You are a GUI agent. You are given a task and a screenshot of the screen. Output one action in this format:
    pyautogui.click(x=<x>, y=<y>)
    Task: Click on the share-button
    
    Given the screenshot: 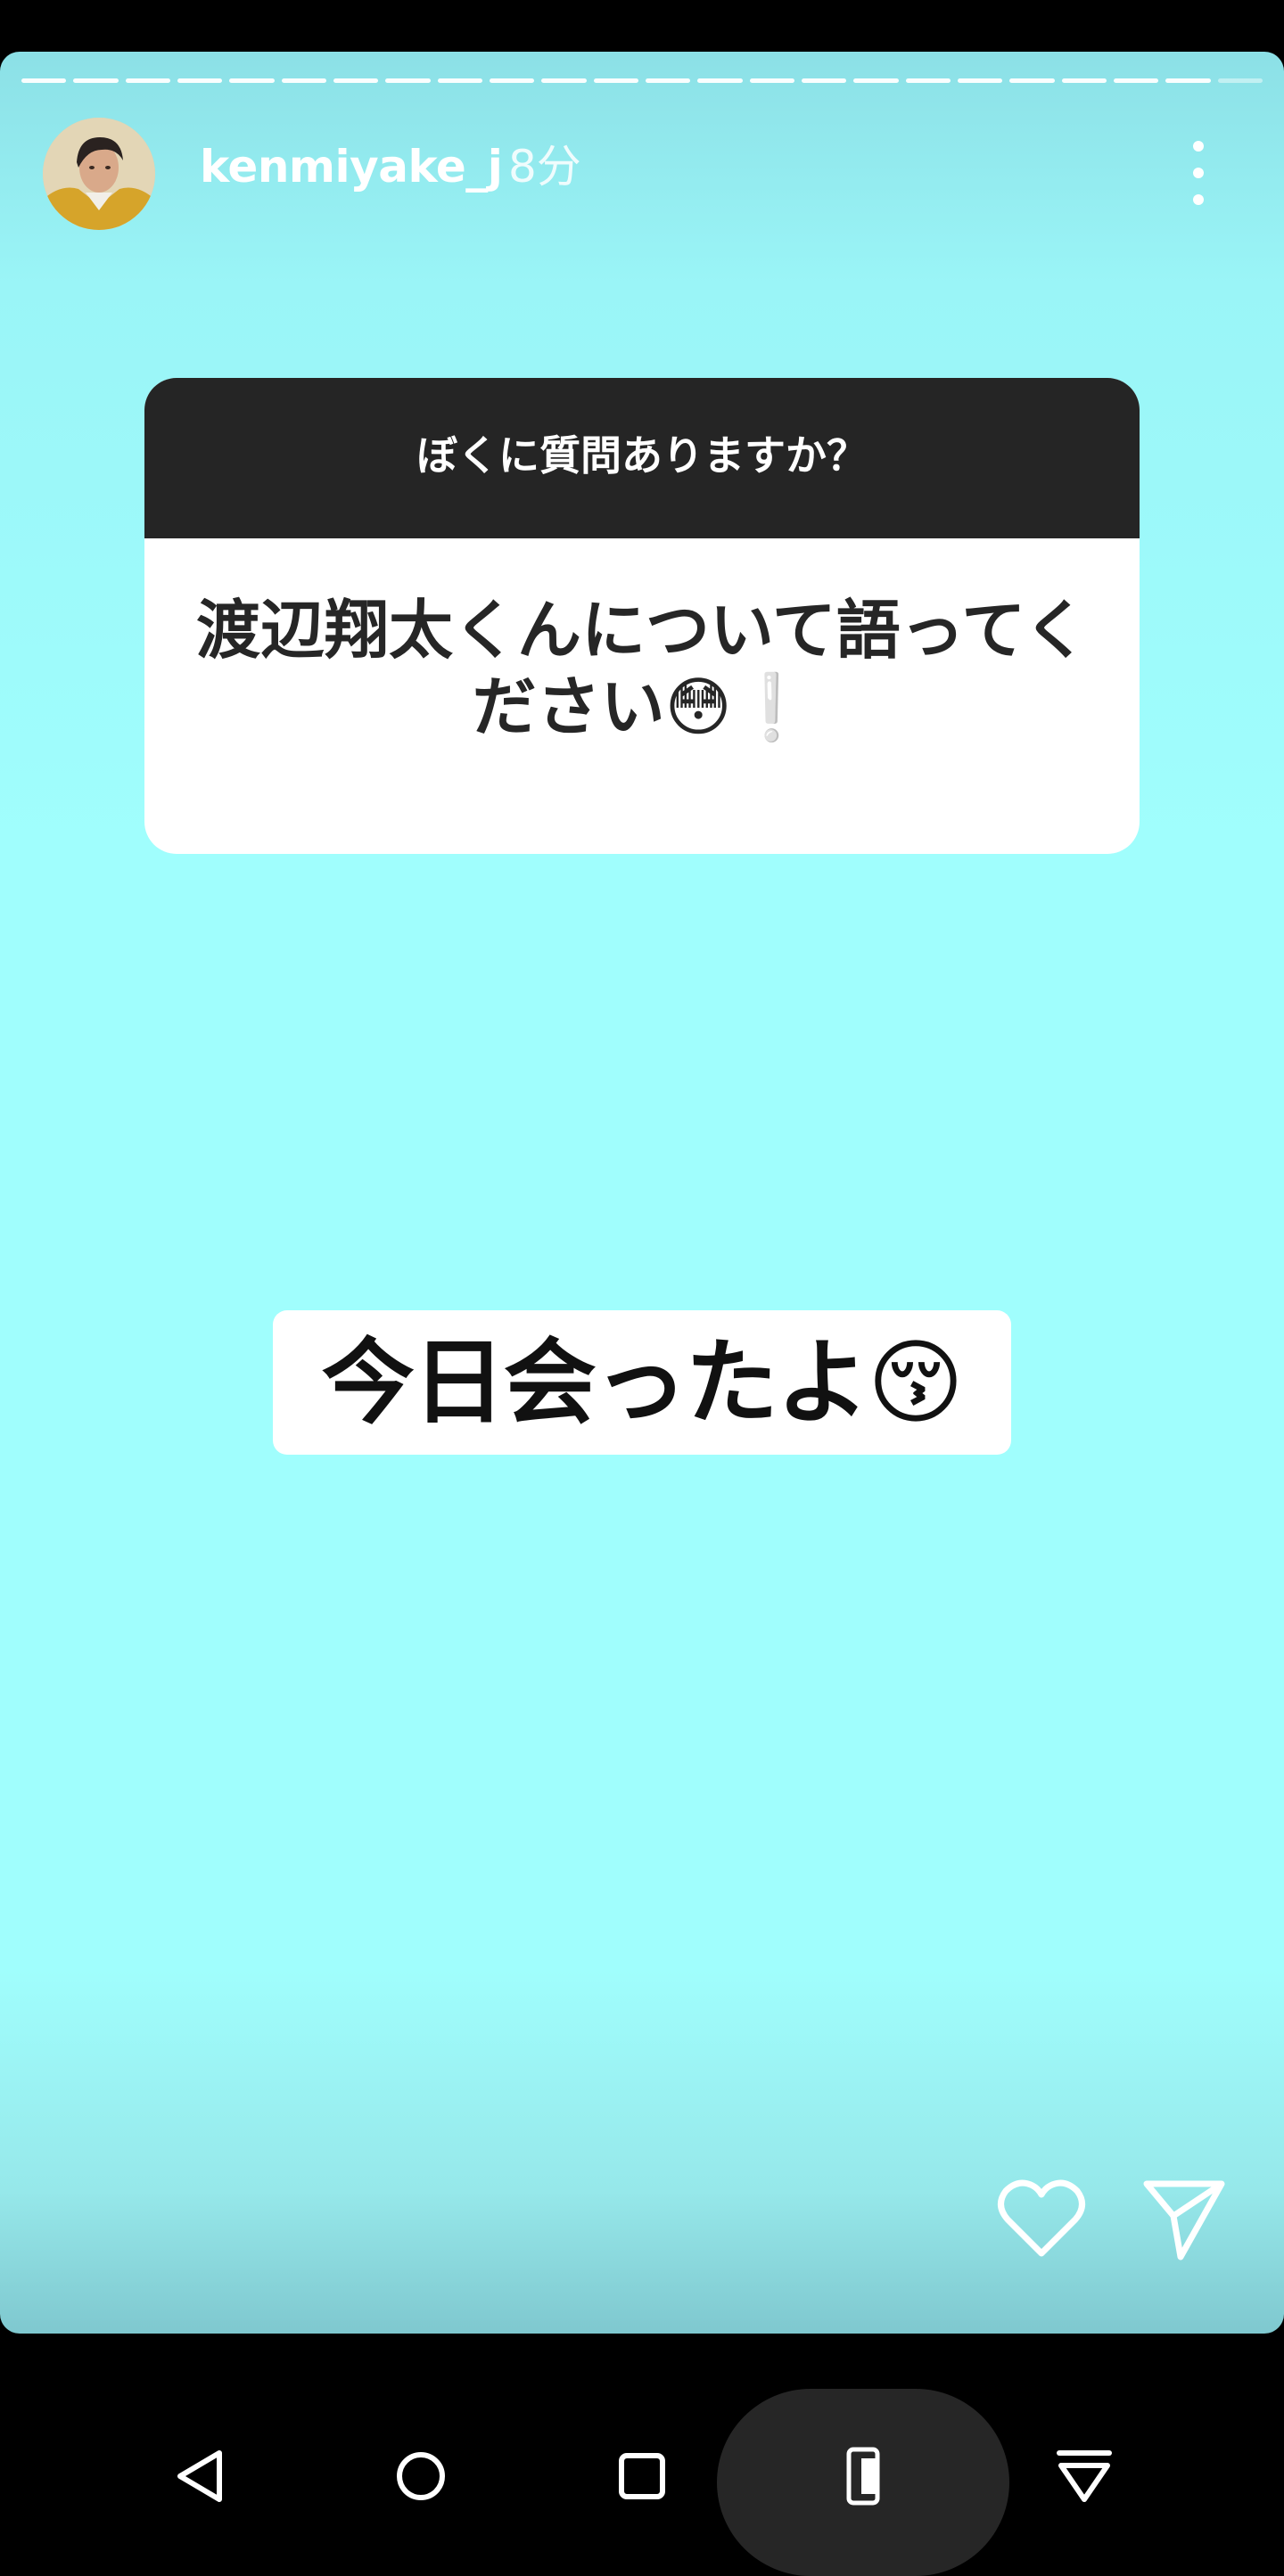 What is the action you would take?
    pyautogui.click(x=1184, y=2220)
    